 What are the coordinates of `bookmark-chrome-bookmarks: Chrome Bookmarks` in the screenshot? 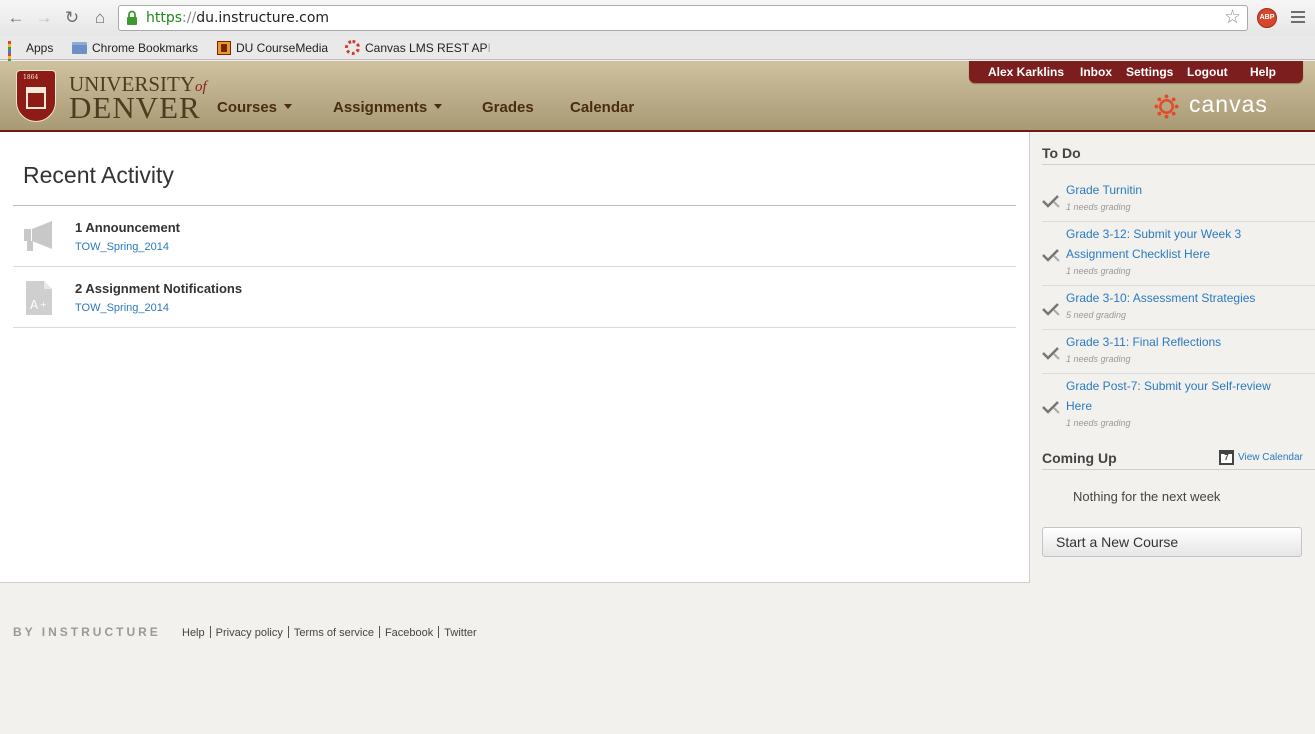 It's located at (135, 48).